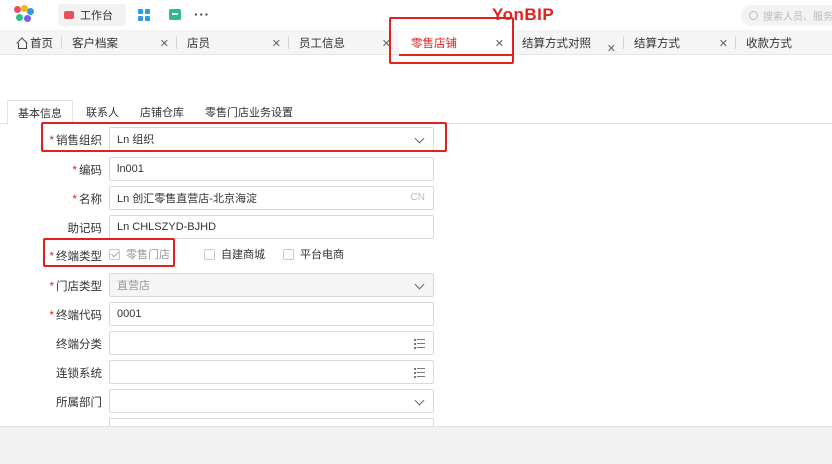 The height and width of the screenshot is (464, 832). I want to click on terminal-code-value: 0001, so click(129, 314).